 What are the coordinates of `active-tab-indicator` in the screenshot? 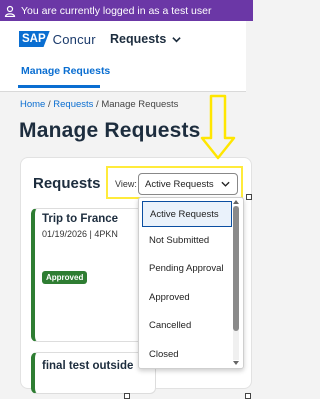 It's located at (59, 86).